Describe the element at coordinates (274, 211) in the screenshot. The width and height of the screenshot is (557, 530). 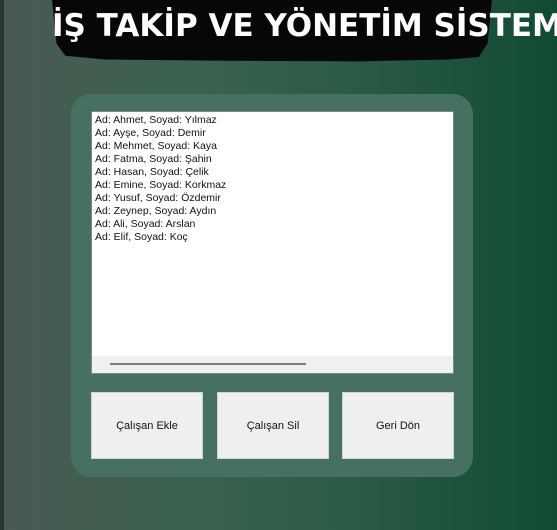
I see `list-item: Ad: Zeynep, Soyad: Aydın` at that location.